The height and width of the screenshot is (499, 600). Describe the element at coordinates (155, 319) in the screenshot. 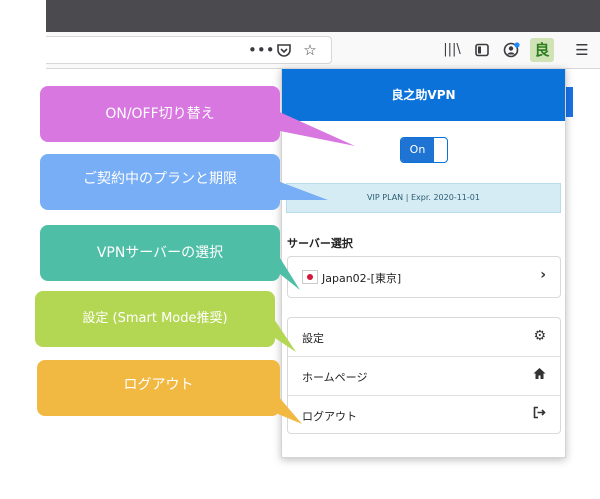

I see `callout-settings: 設定 (Smart Mode推奨)` at that location.